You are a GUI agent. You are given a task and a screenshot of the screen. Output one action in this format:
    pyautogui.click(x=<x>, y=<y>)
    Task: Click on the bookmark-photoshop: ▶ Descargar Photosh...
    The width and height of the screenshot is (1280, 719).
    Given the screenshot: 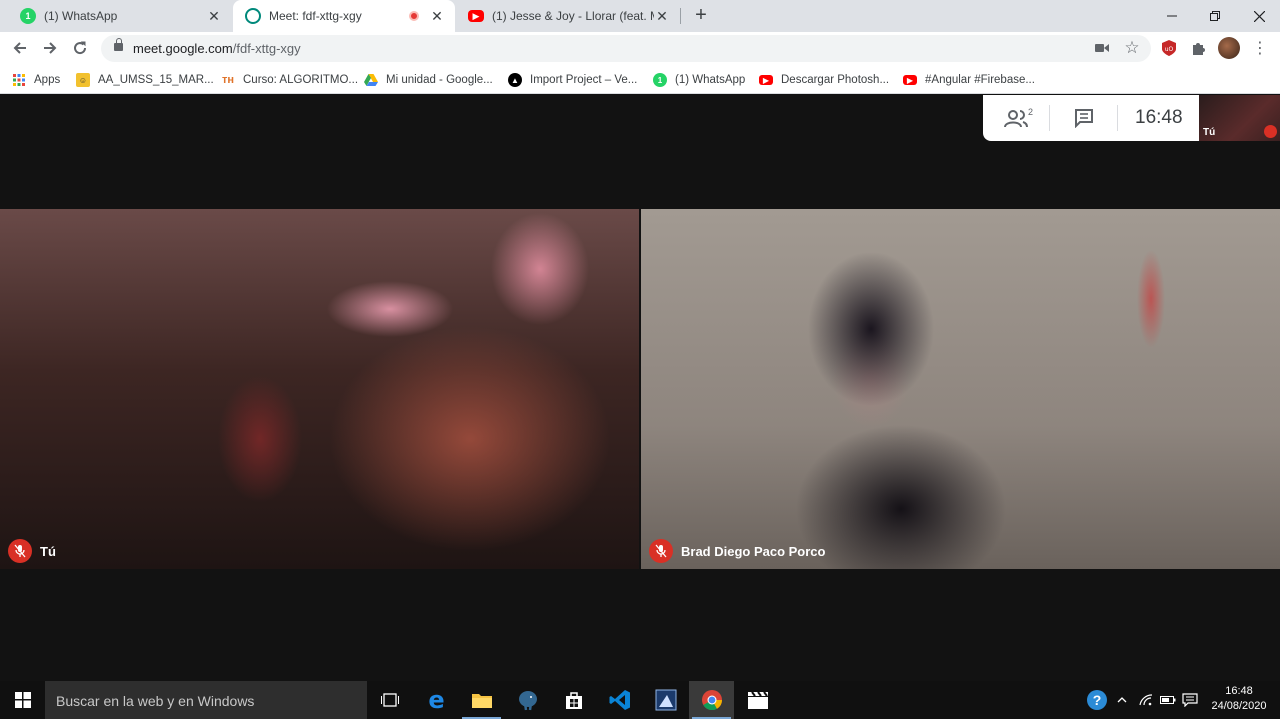 What is the action you would take?
    pyautogui.click(x=824, y=80)
    